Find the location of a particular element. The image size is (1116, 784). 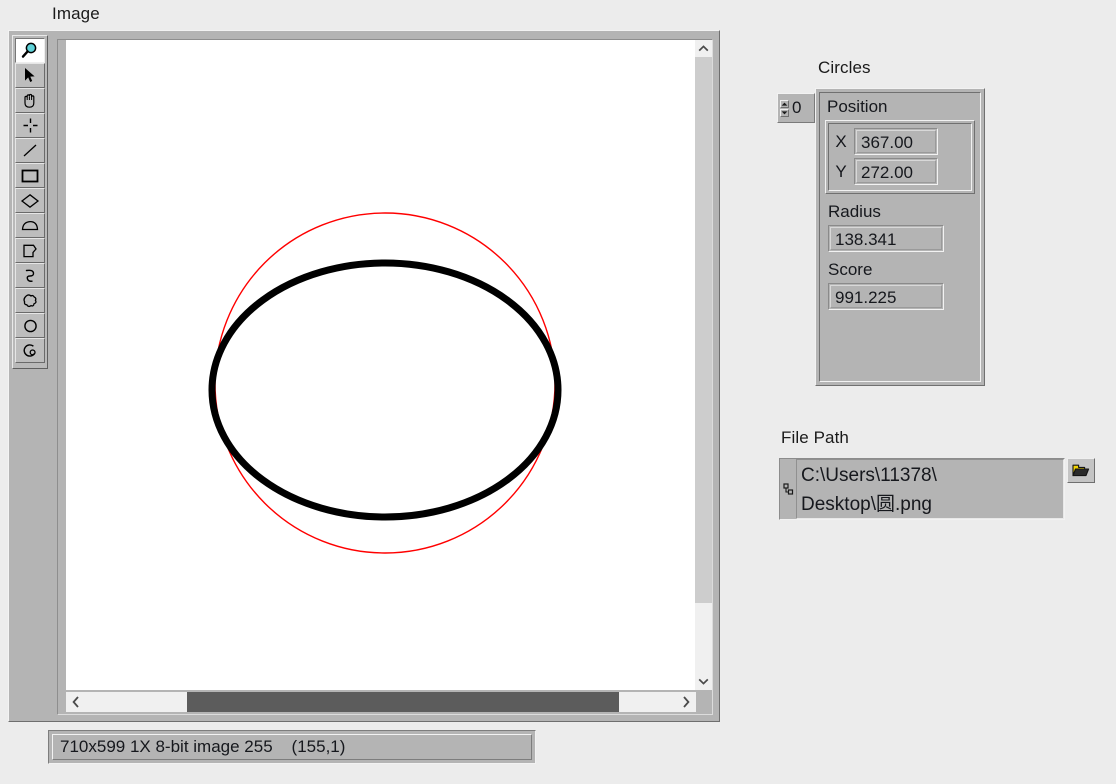

circle-tool is located at coordinates (30, 325).